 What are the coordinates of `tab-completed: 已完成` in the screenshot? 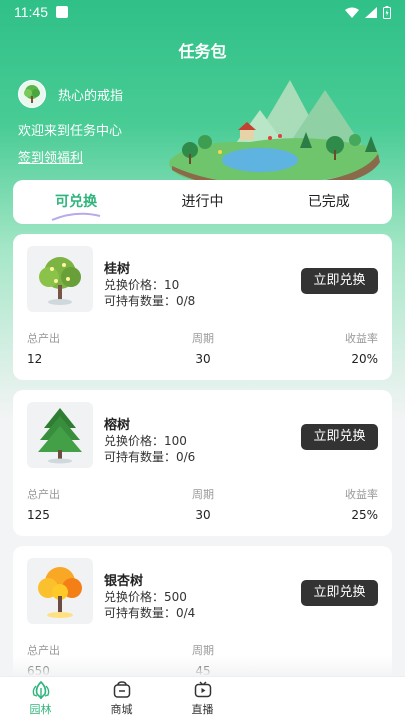 It's located at (329, 202).